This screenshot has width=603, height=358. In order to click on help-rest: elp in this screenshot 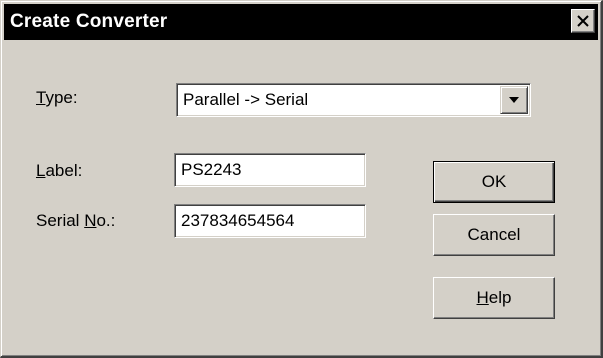, I will do `click(500, 297)`.